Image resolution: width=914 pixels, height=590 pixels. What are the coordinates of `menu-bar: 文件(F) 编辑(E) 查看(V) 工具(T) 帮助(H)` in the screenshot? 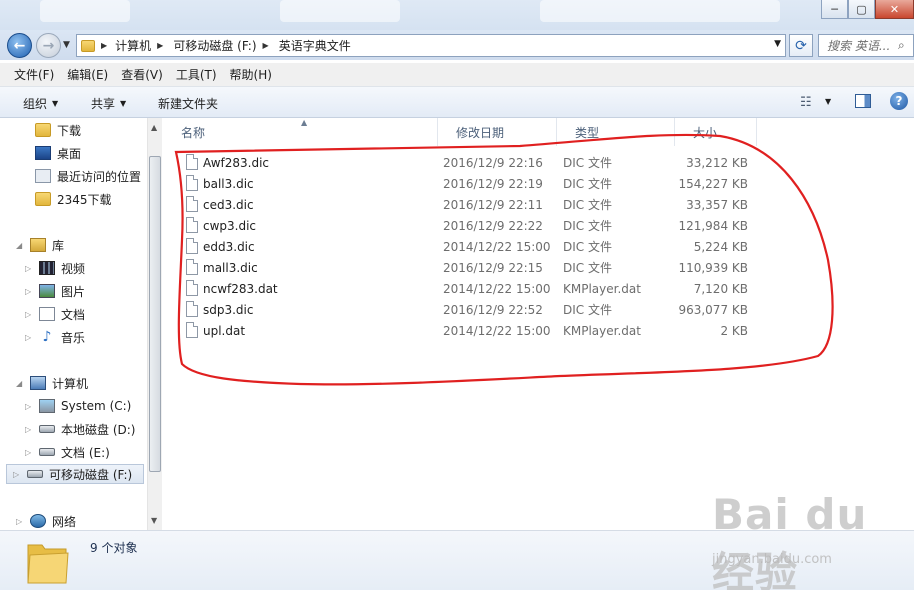 It's located at (457, 75).